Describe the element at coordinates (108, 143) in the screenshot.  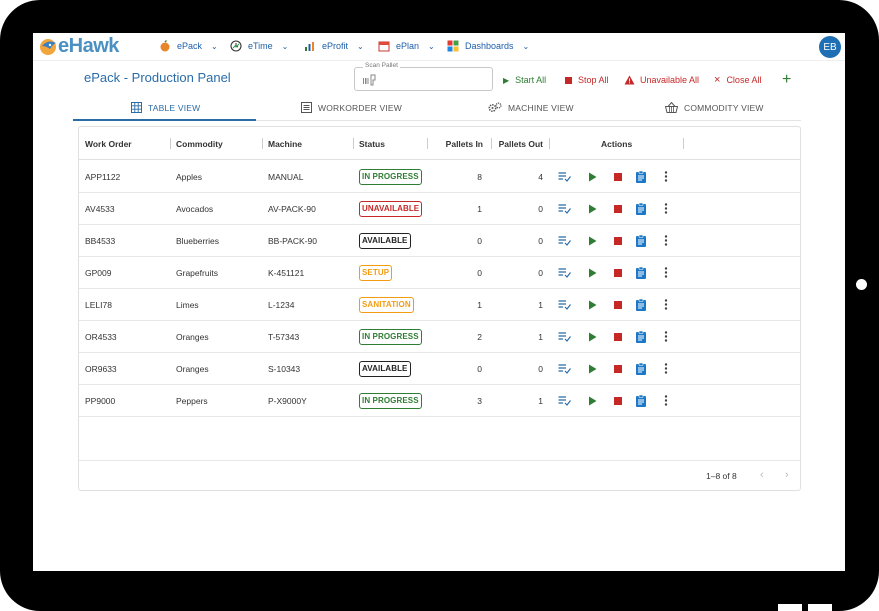
I see `col-work-order: Work Order` at that location.